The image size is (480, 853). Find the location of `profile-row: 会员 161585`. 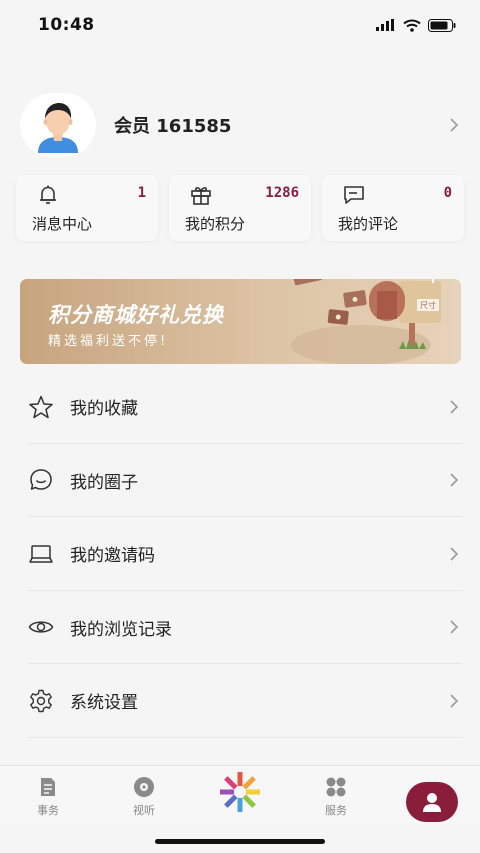

profile-row: 会员 161585 is located at coordinates (240, 125).